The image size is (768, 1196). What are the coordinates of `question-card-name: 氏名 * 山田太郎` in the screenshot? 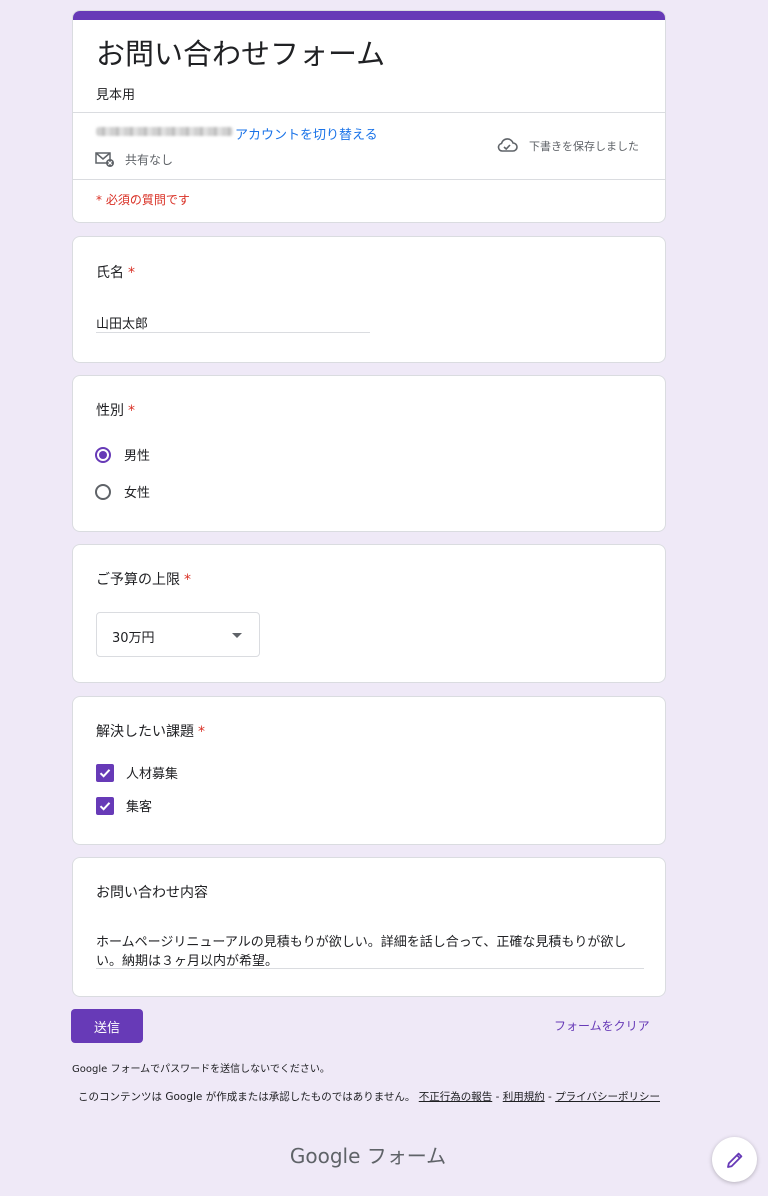 It's located at (369, 299).